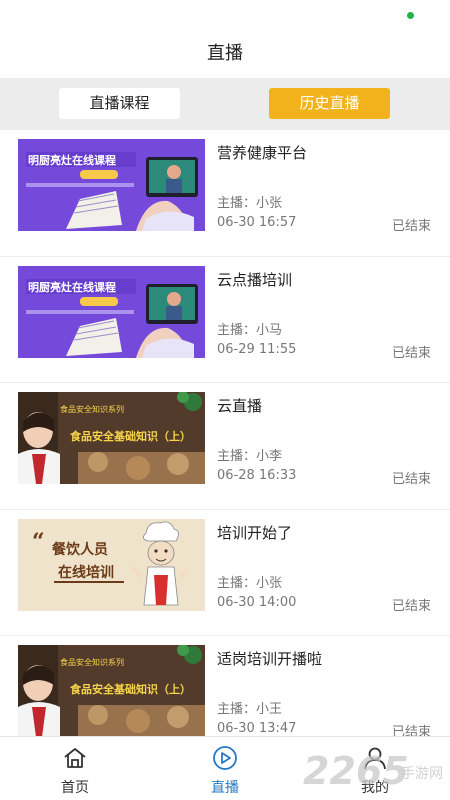 This screenshot has height=800, width=450. Describe the element at coordinates (270, 659) in the screenshot. I see `item-title: 适岗培训开播啦` at that location.